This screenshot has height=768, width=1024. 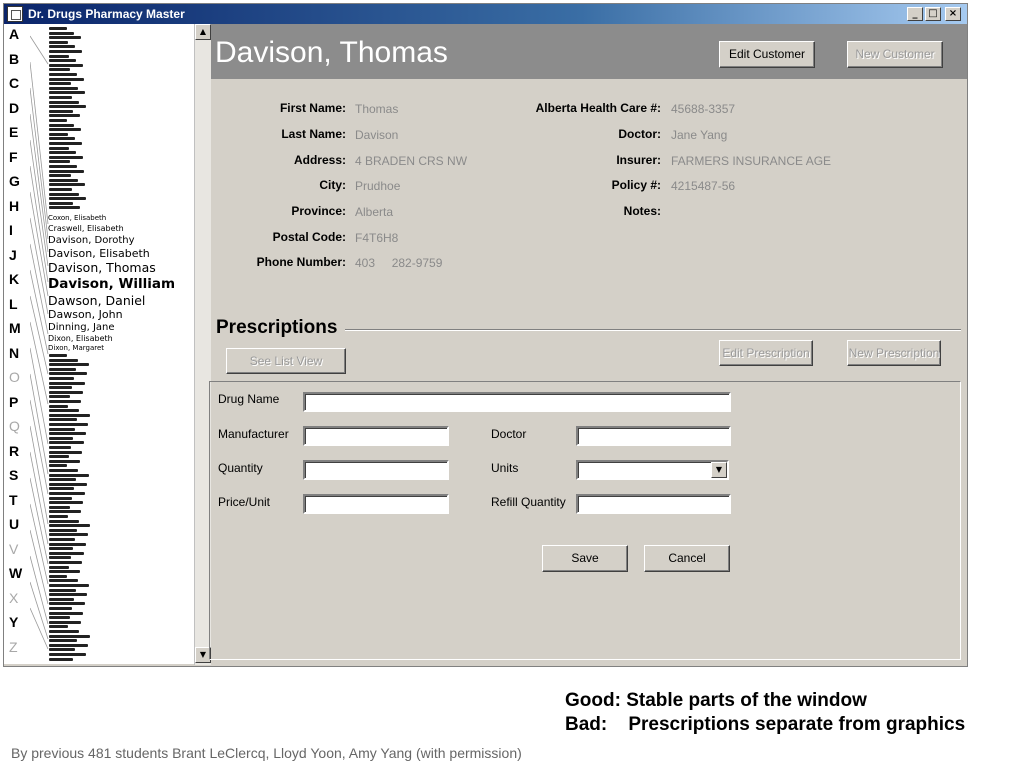 I want to click on alphabet-letter-h: H, so click(x=14, y=206).